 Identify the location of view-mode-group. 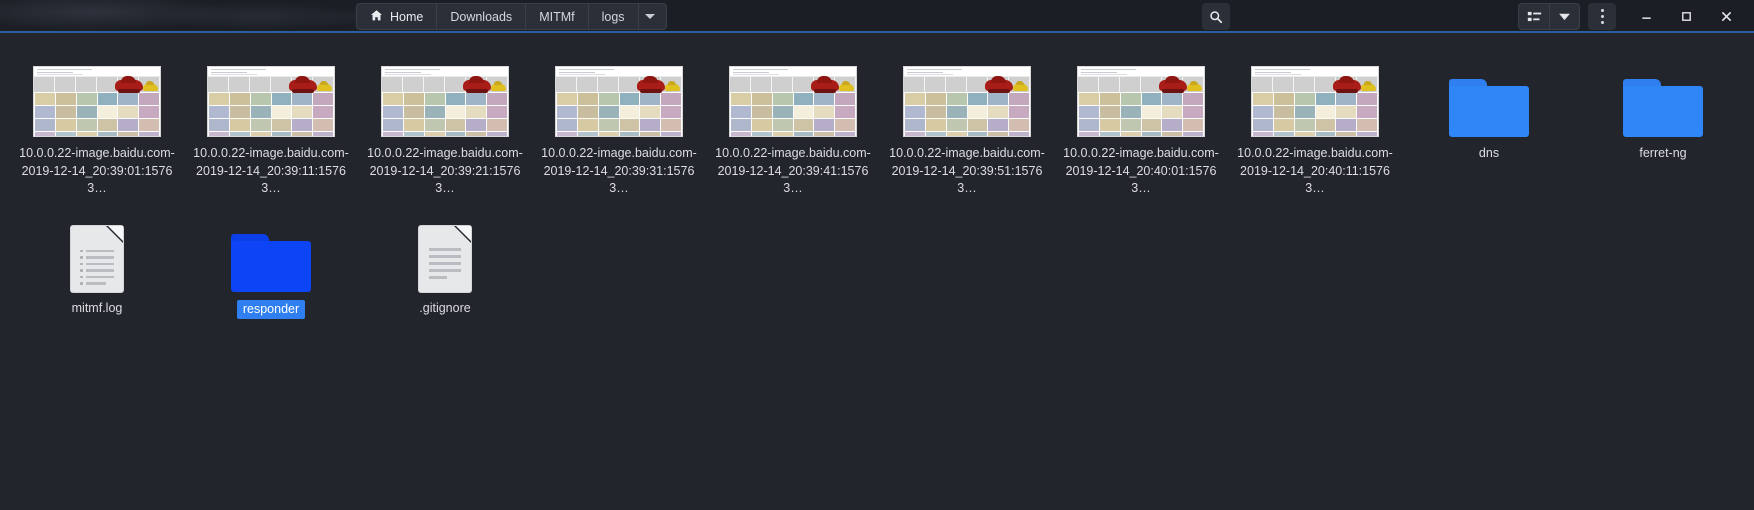
(1549, 16).